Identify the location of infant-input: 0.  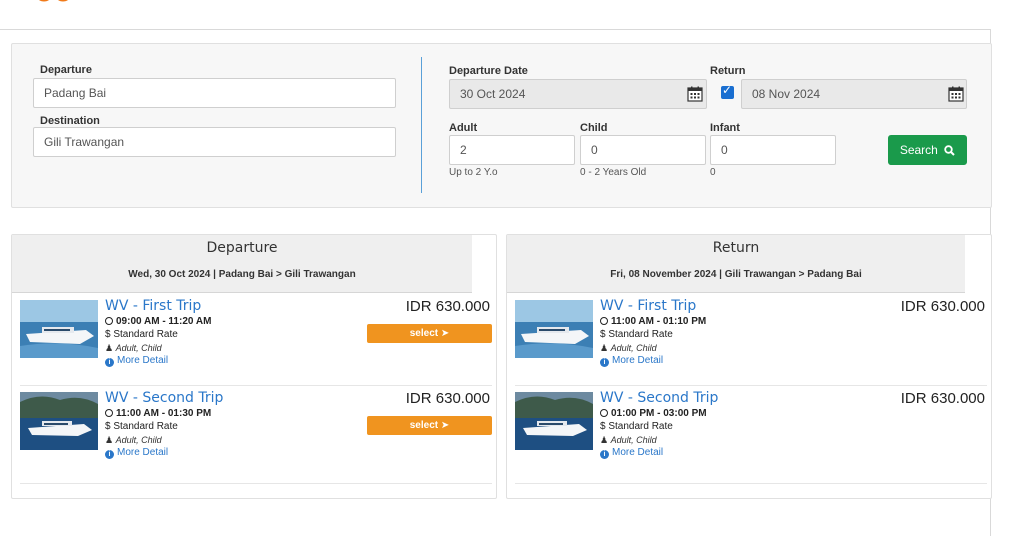
(773, 150).